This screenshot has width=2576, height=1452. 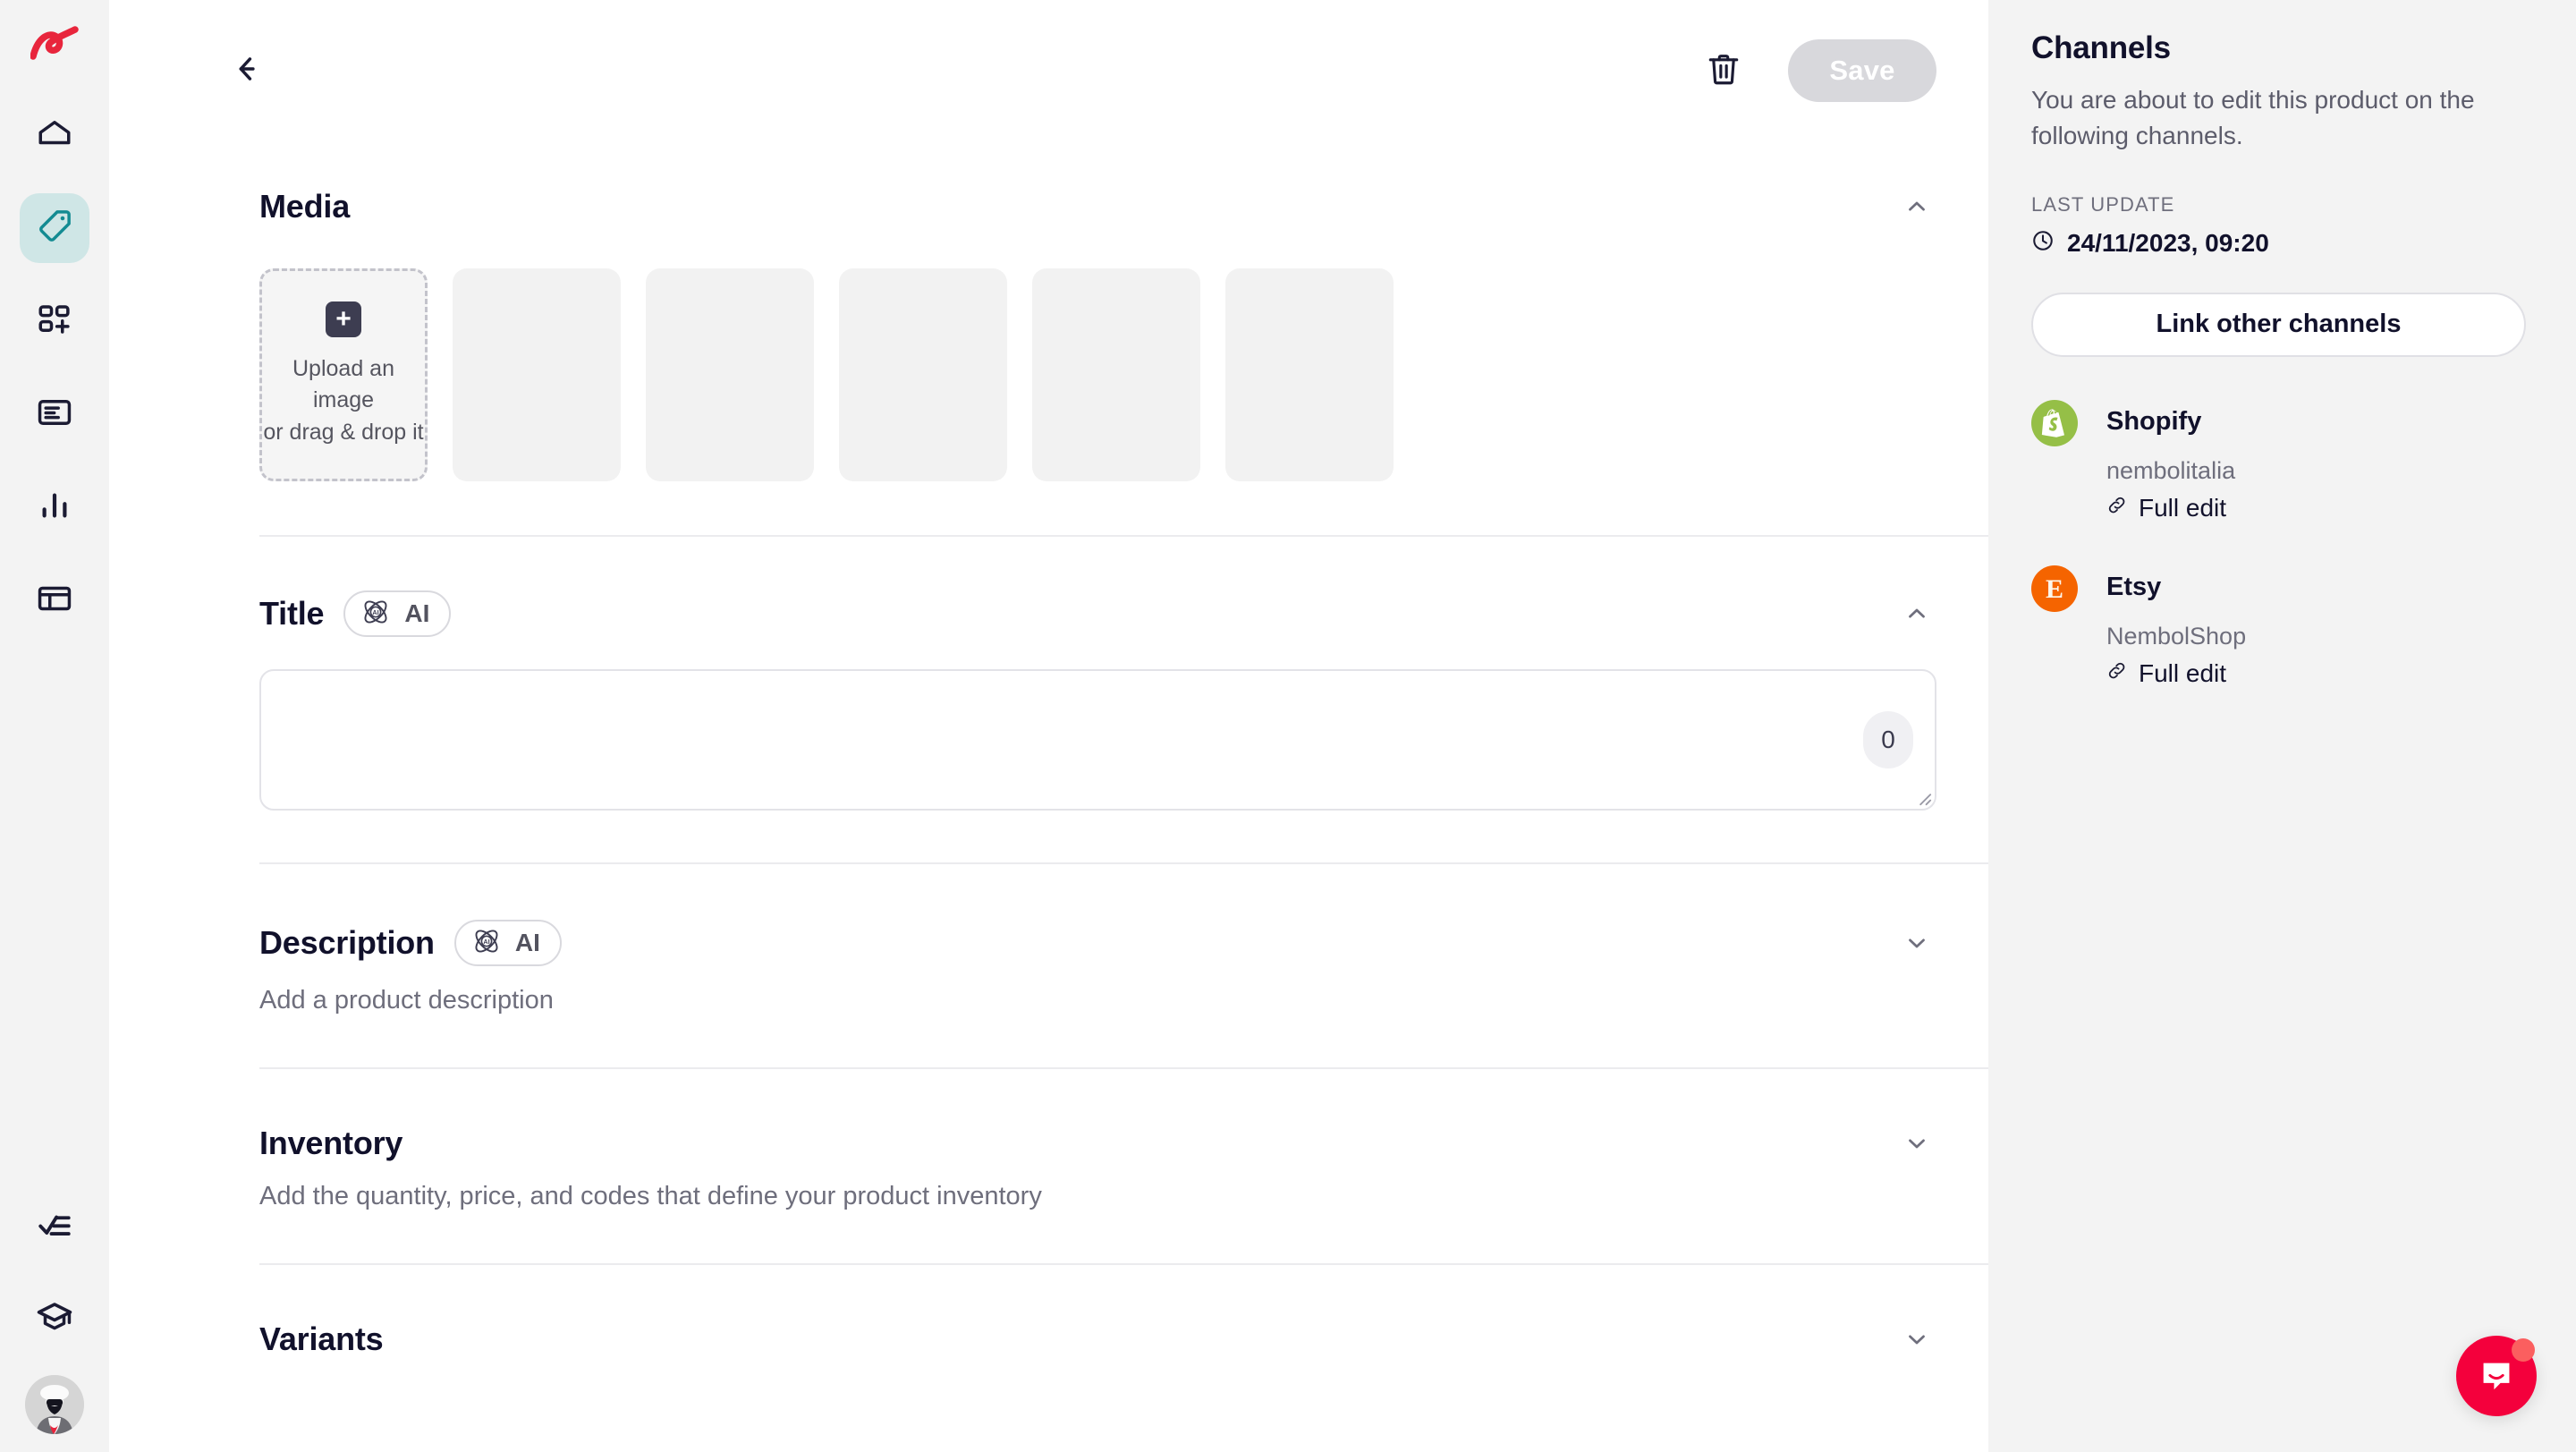 I want to click on title-input, so click(x=1098, y=740).